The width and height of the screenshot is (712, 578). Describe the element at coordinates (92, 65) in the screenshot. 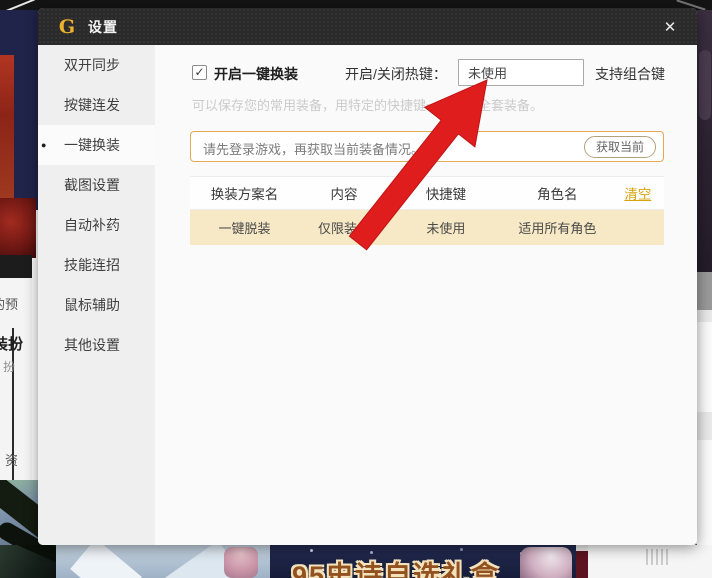

I see `sidebar-item-label: 双开同步` at that location.